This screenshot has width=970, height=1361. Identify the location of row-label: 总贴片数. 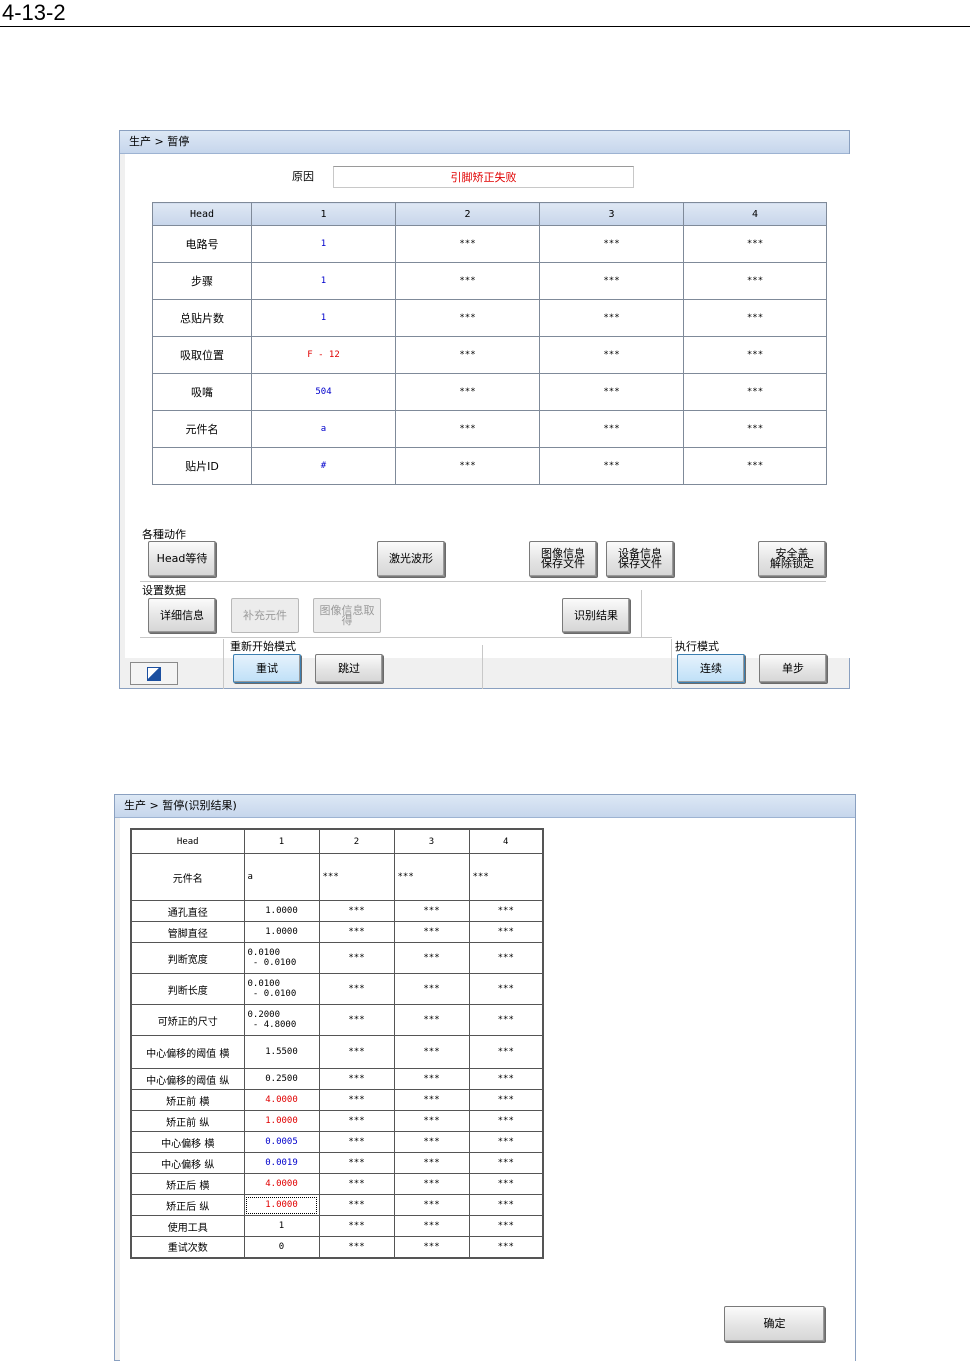
(202, 318).